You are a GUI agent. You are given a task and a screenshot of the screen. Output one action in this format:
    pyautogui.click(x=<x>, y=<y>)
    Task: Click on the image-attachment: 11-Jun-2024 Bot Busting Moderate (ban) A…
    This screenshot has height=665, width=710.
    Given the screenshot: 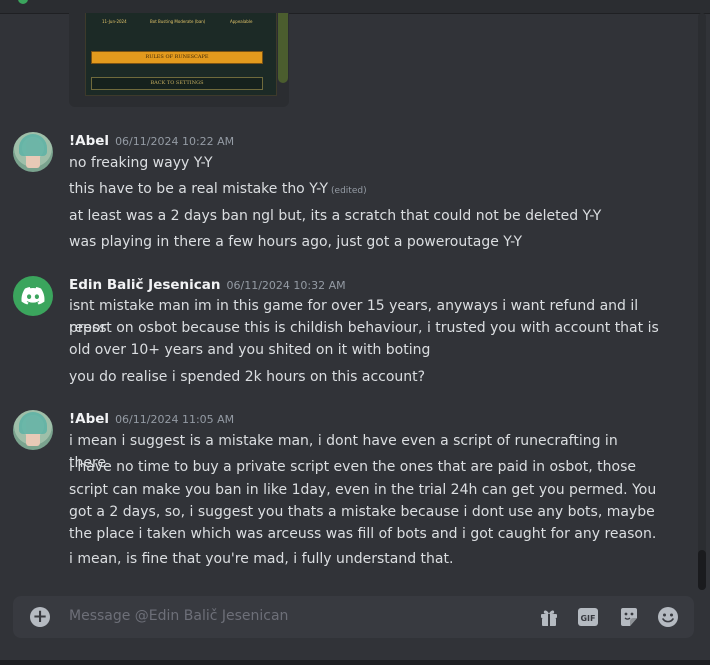 What is the action you would take?
    pyautogui.click(x=179, y=60)
    